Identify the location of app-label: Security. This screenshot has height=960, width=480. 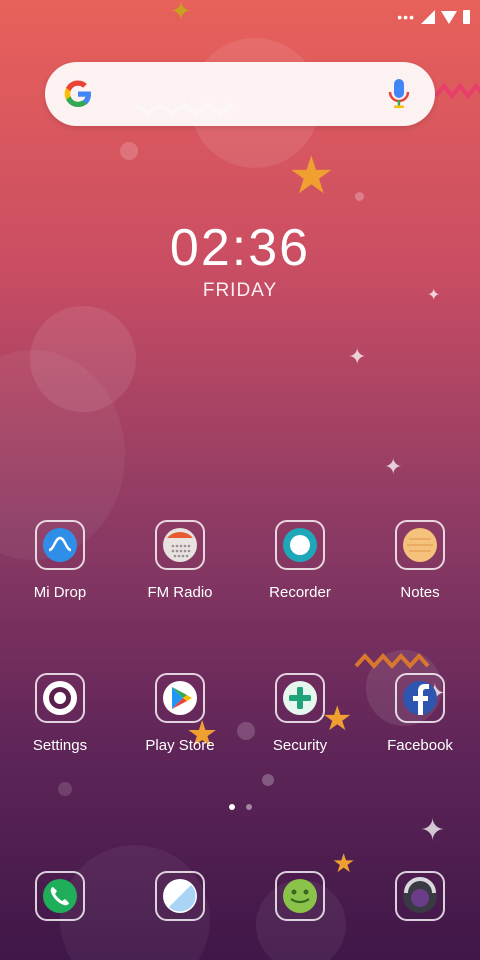
(300, 745).